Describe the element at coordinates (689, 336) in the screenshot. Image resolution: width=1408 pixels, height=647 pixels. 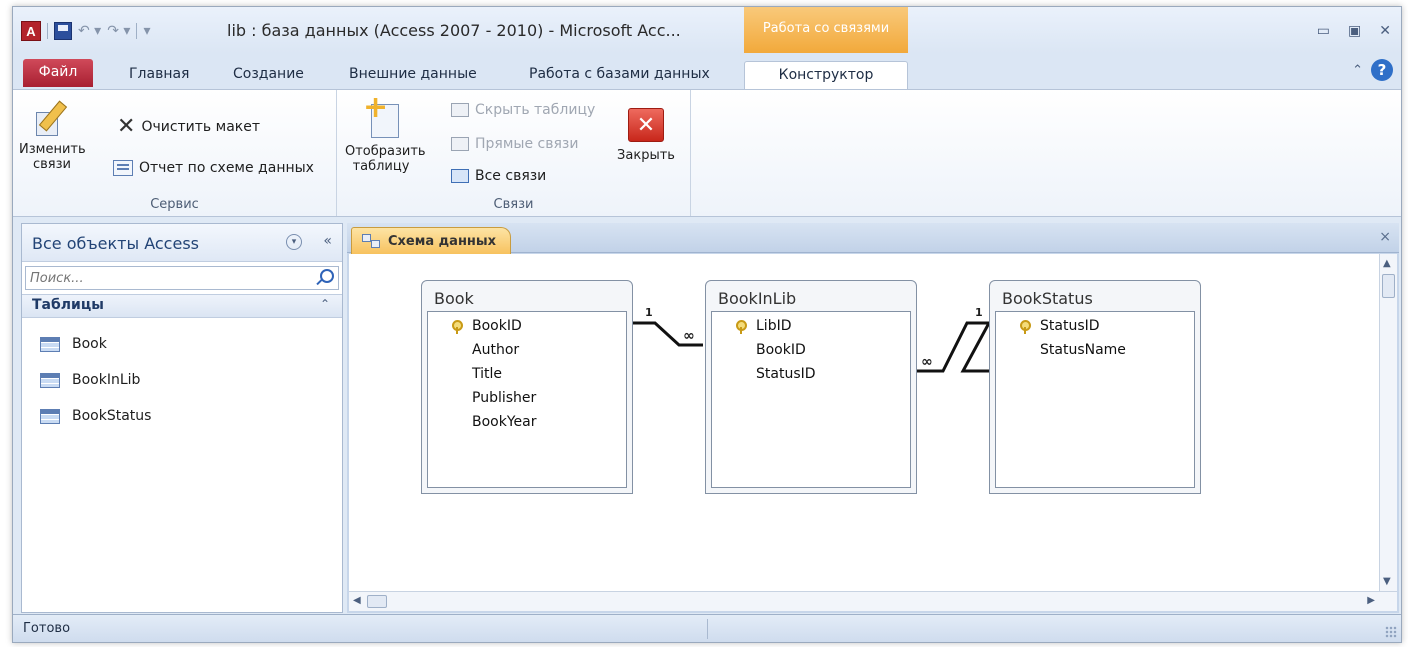
I see `cardinality-many-bookinlib: ∞` at that location.